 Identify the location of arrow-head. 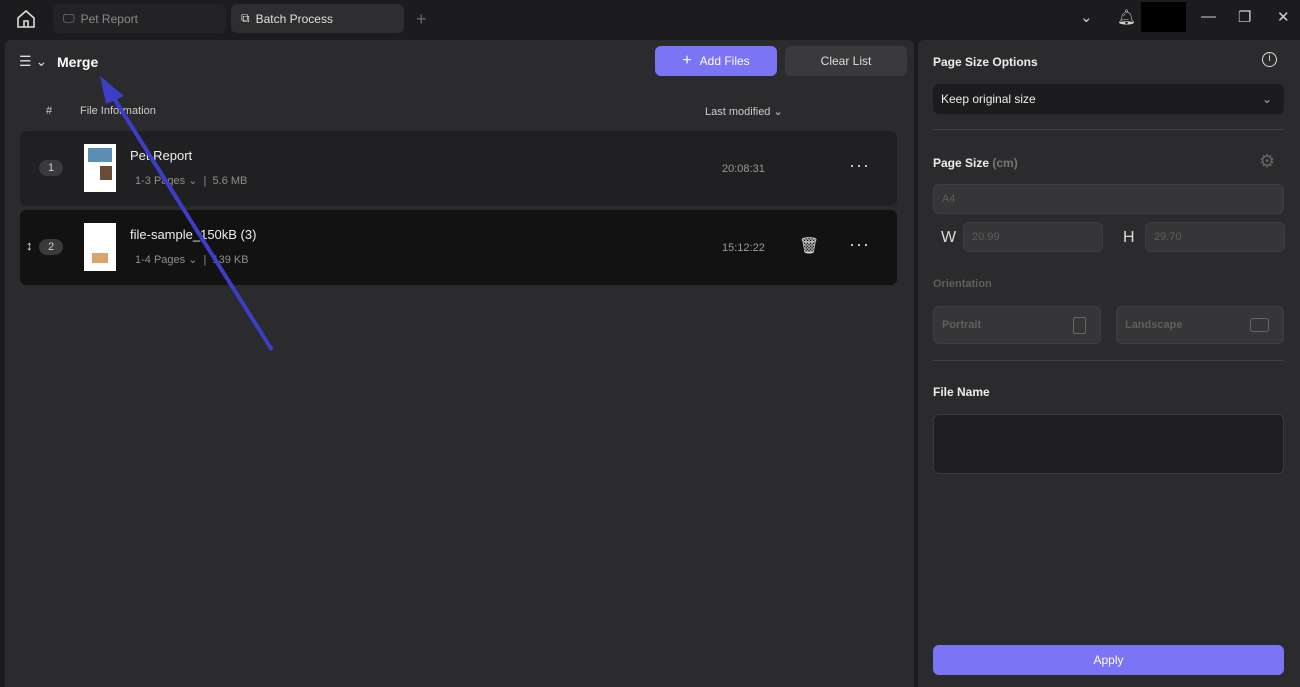
(112, 90).